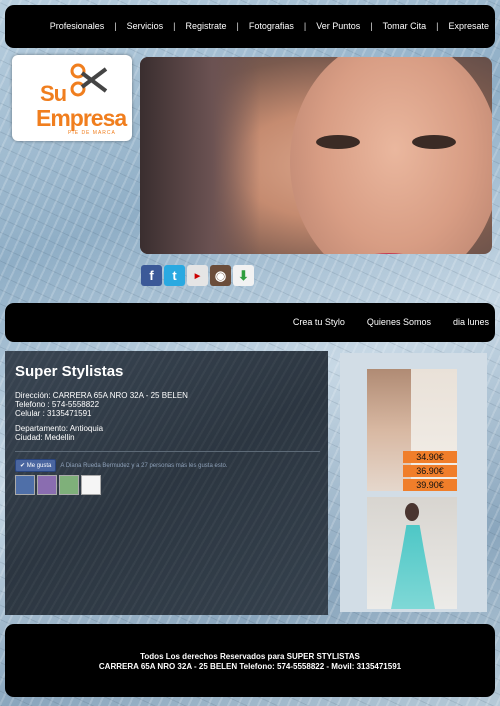 The image size is (500, 706). I want to click on nav-item-servicios: Servicios |, so click(156, 26).